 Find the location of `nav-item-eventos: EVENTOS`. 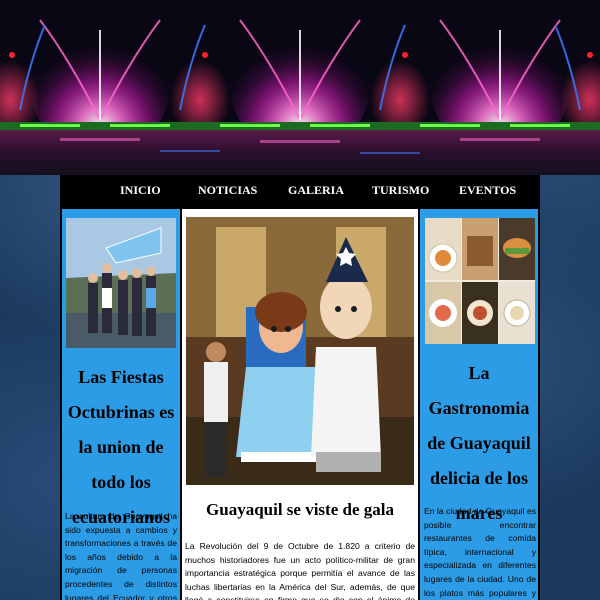

nav-item-eventos: EVENTOS is located at coordinates (487, 190).